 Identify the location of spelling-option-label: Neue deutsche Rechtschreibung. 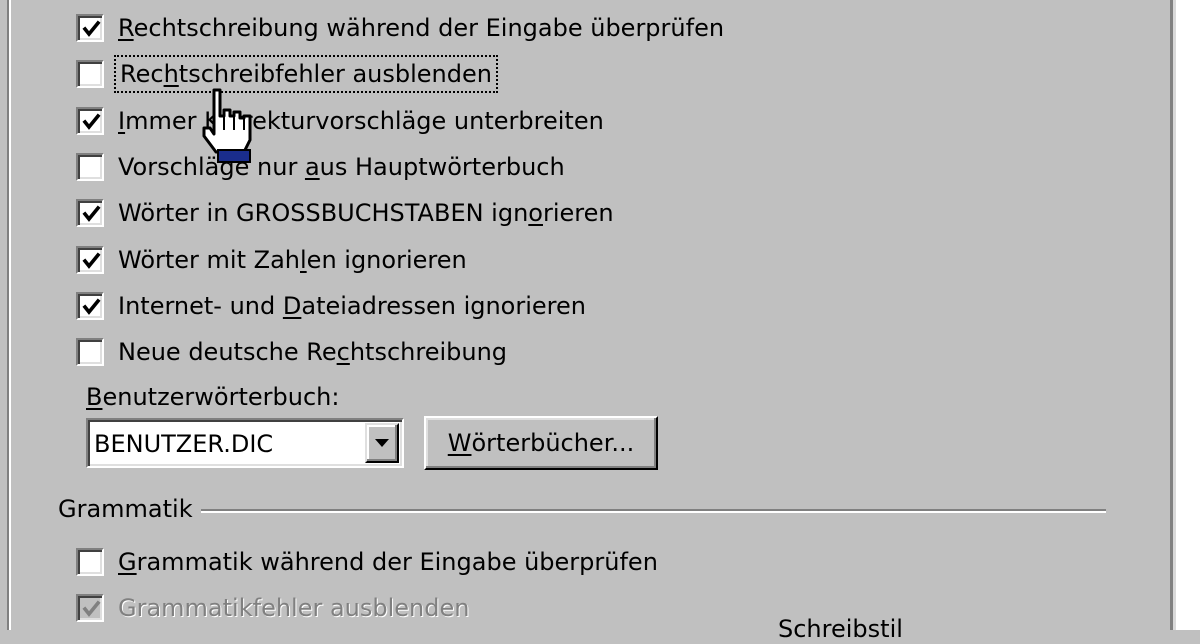
(313, 352).